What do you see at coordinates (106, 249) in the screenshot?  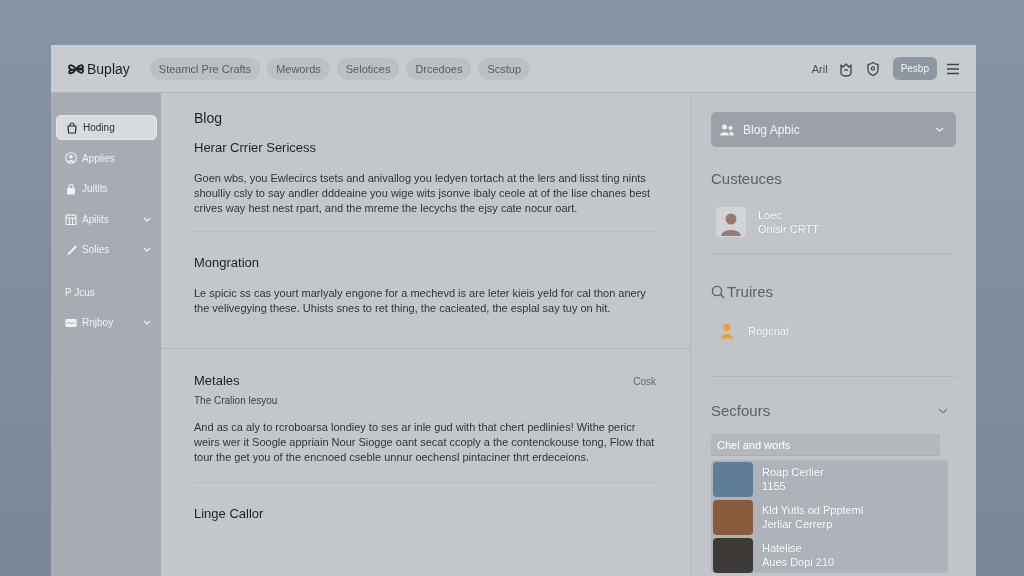 I see `sidebar-item: Solies` at bounding box center [106, 249].